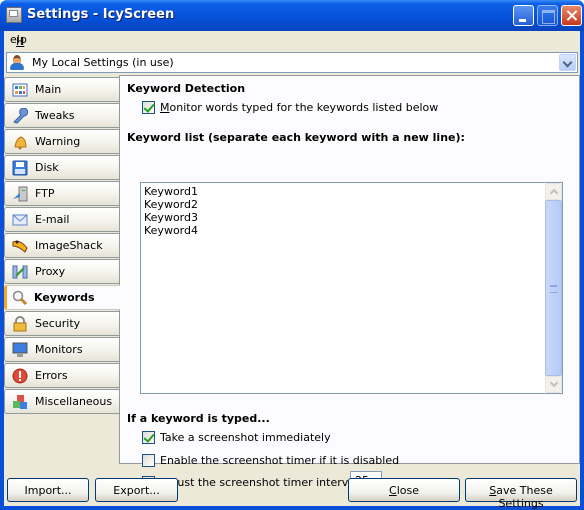 The height and width of the screenshot is (510, 584). I want to click on wrench-icon, so click(20, 116).